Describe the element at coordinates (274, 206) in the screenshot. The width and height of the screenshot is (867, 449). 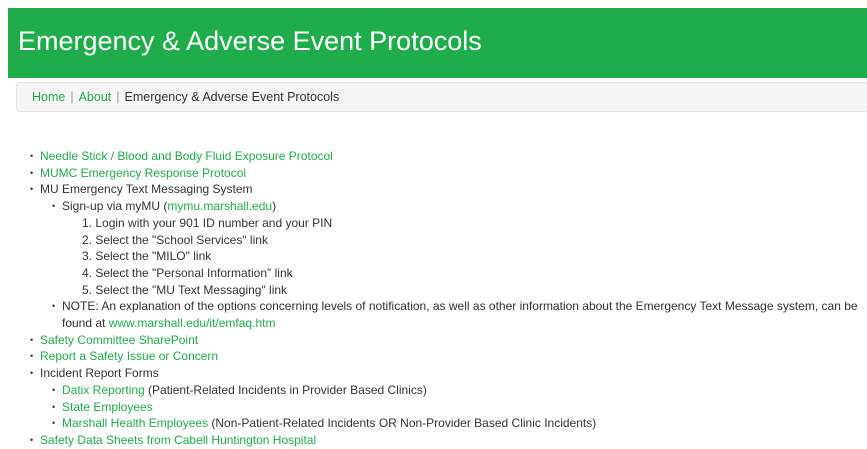
I see `signup-suffix: )` at that location.